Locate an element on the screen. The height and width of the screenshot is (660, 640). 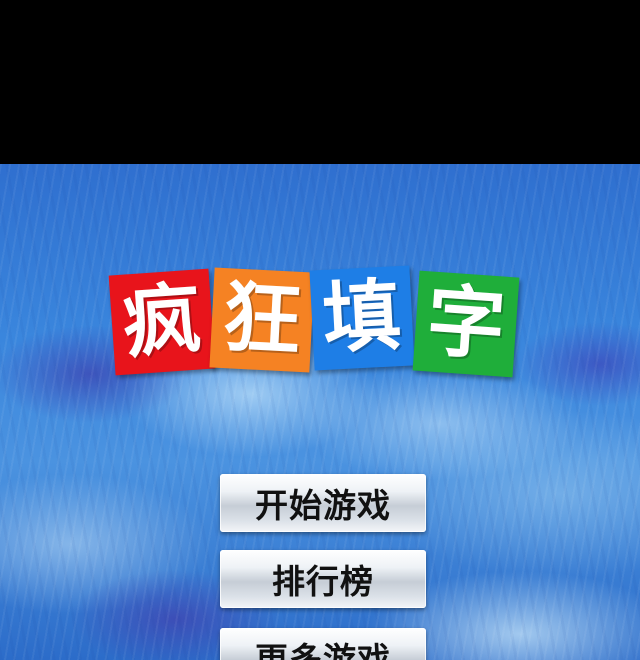
more-games-button: 更多游戏 is located at coordinates (323, 644).